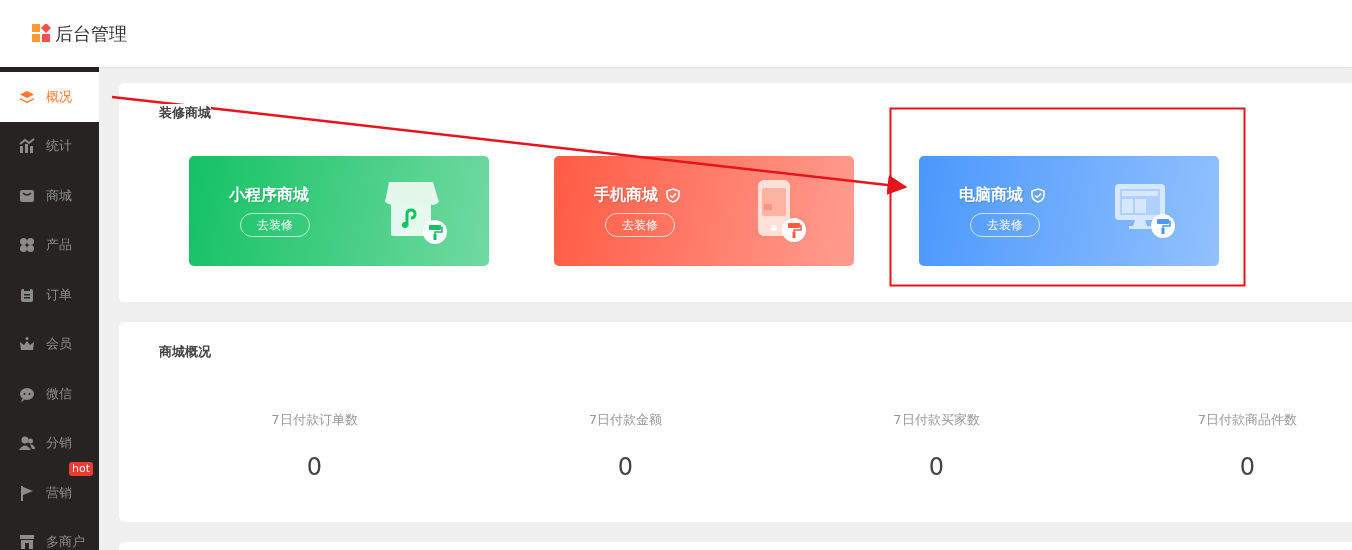  Describe the element at coordinates (49, 344) in the screenshot. I see `sidebar-item: 会员` at that location.